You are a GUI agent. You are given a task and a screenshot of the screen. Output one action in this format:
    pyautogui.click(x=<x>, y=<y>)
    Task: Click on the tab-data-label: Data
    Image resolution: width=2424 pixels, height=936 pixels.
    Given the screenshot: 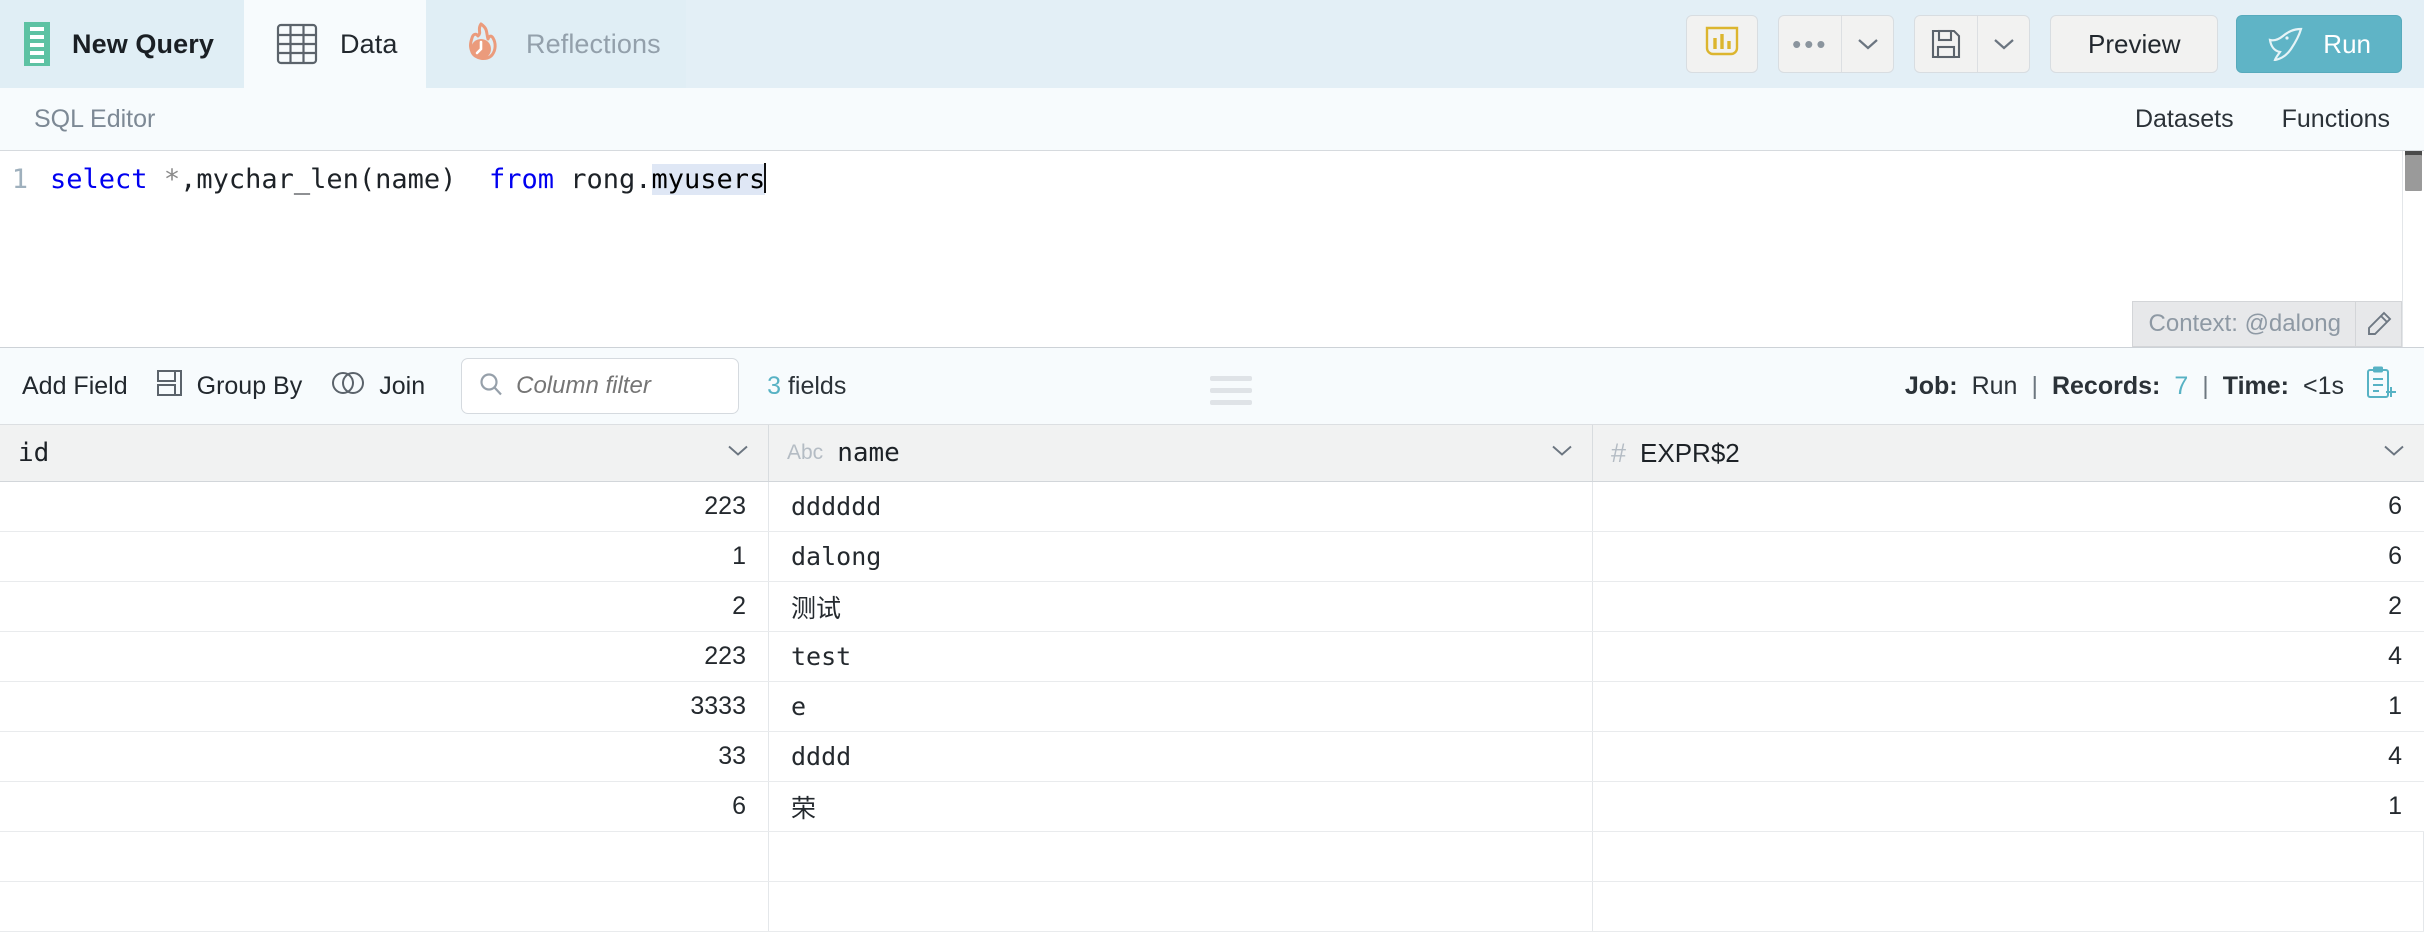 What is the action you would take?
    pyautogui.click(x=369, y=43)
    